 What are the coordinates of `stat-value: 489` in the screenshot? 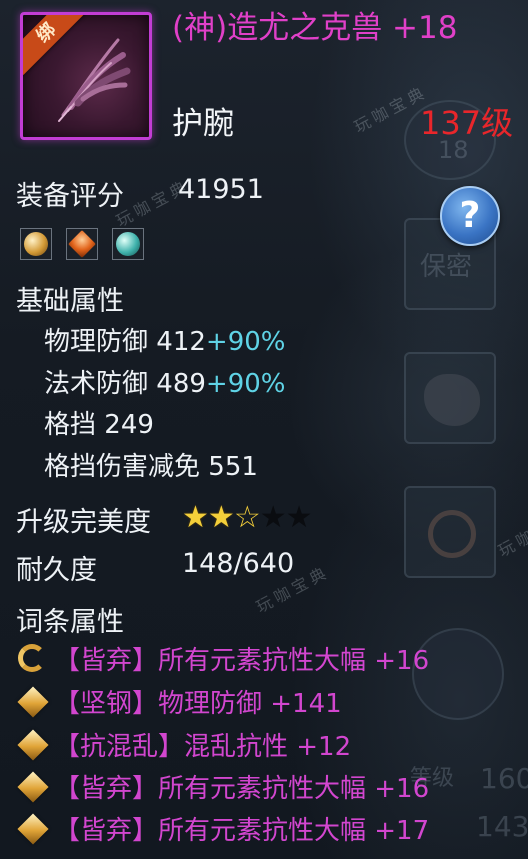 It's located at (181, 384).